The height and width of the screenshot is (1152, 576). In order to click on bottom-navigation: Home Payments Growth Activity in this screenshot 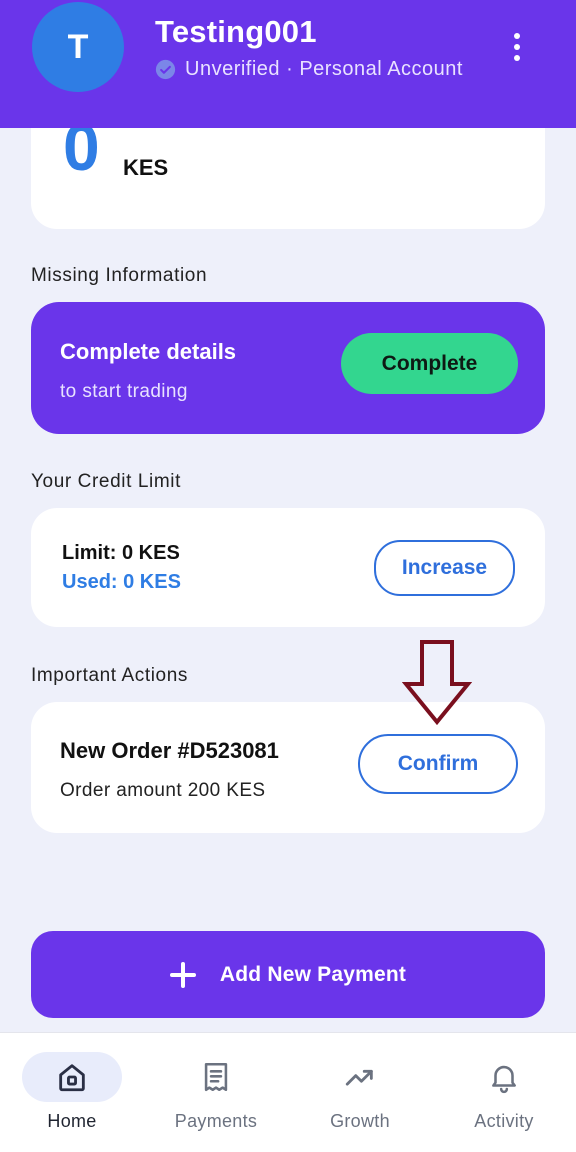, I will do `click(288, 1092)`.